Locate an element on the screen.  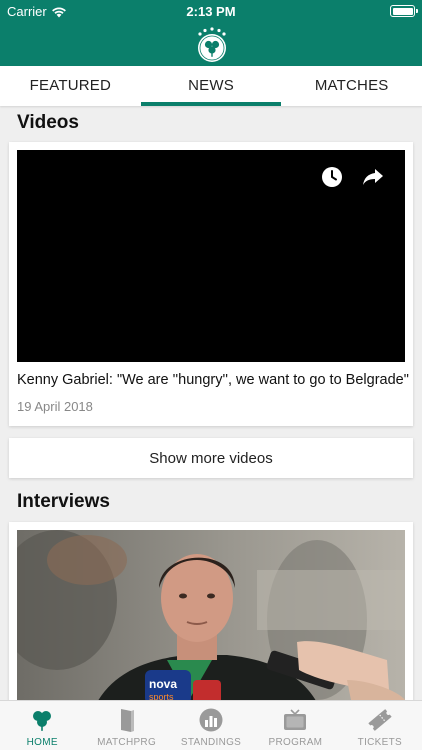
ticket-icon is located at coordinates (380, 720).